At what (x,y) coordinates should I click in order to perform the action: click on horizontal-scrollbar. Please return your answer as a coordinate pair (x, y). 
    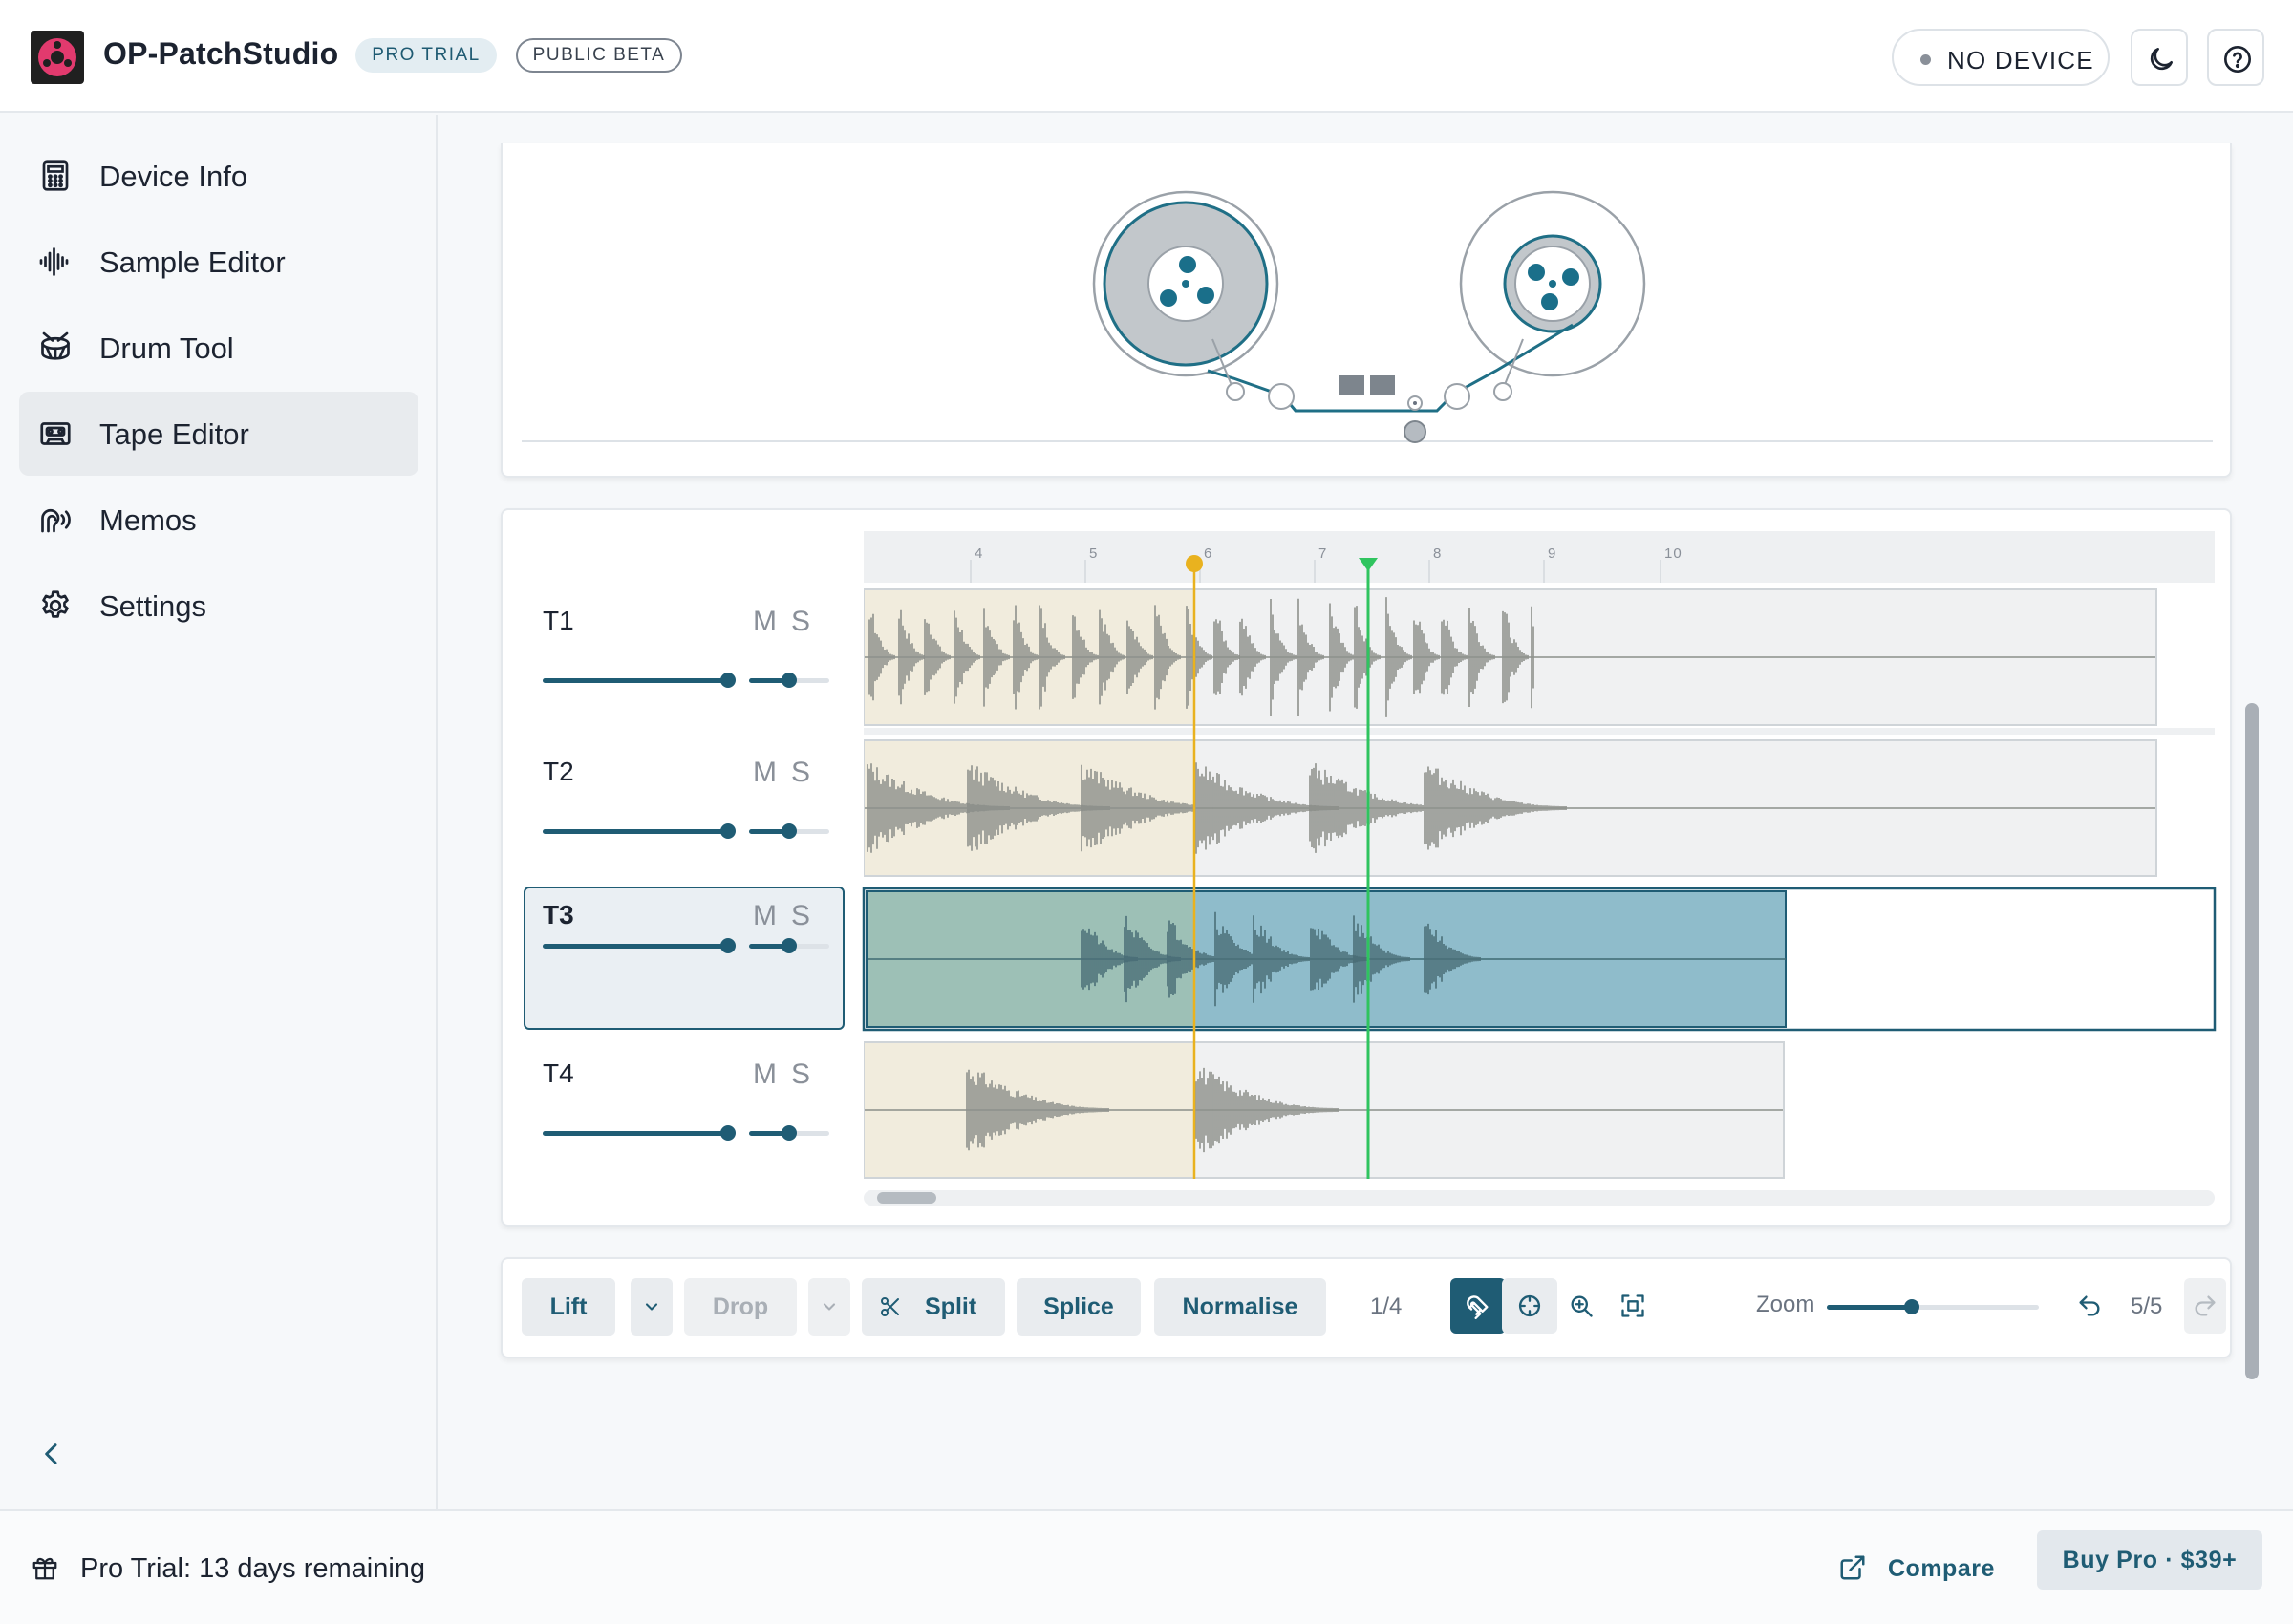
    Looking at the image, I should click on (1539, 1198).